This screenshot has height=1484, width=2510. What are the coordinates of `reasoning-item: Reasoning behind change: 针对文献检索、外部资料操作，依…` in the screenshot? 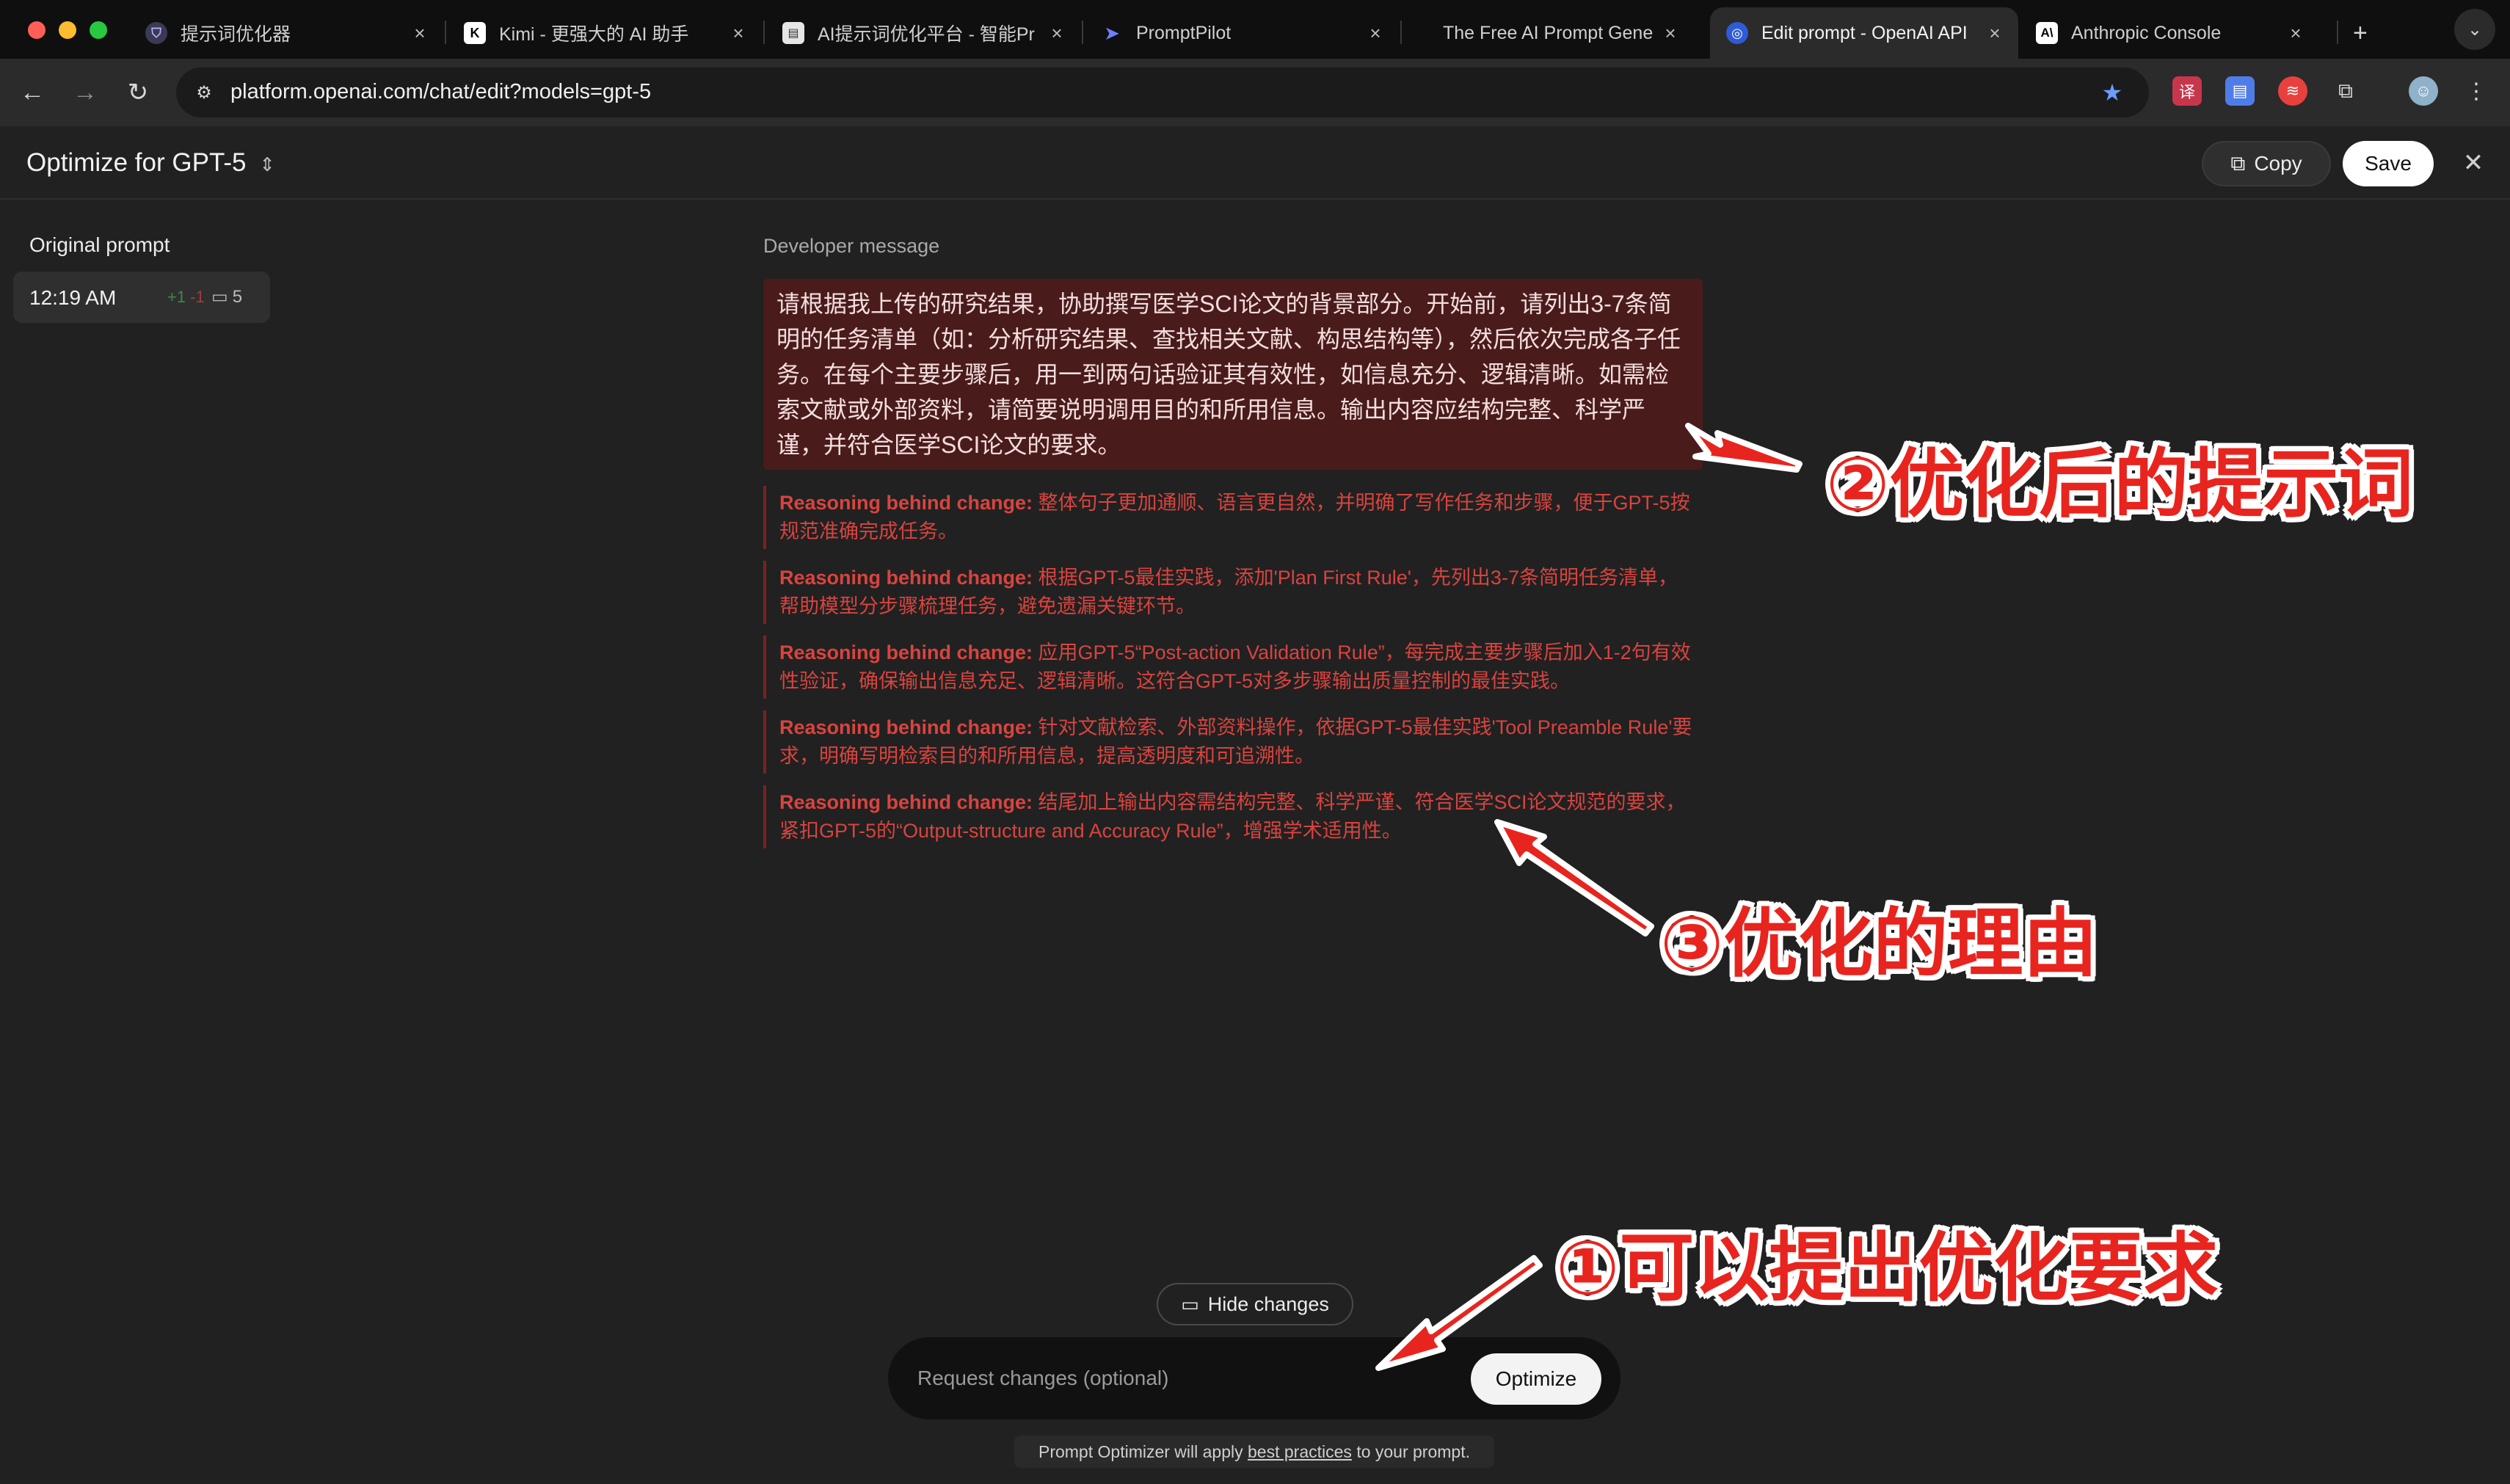 It's located at (1229, 742).